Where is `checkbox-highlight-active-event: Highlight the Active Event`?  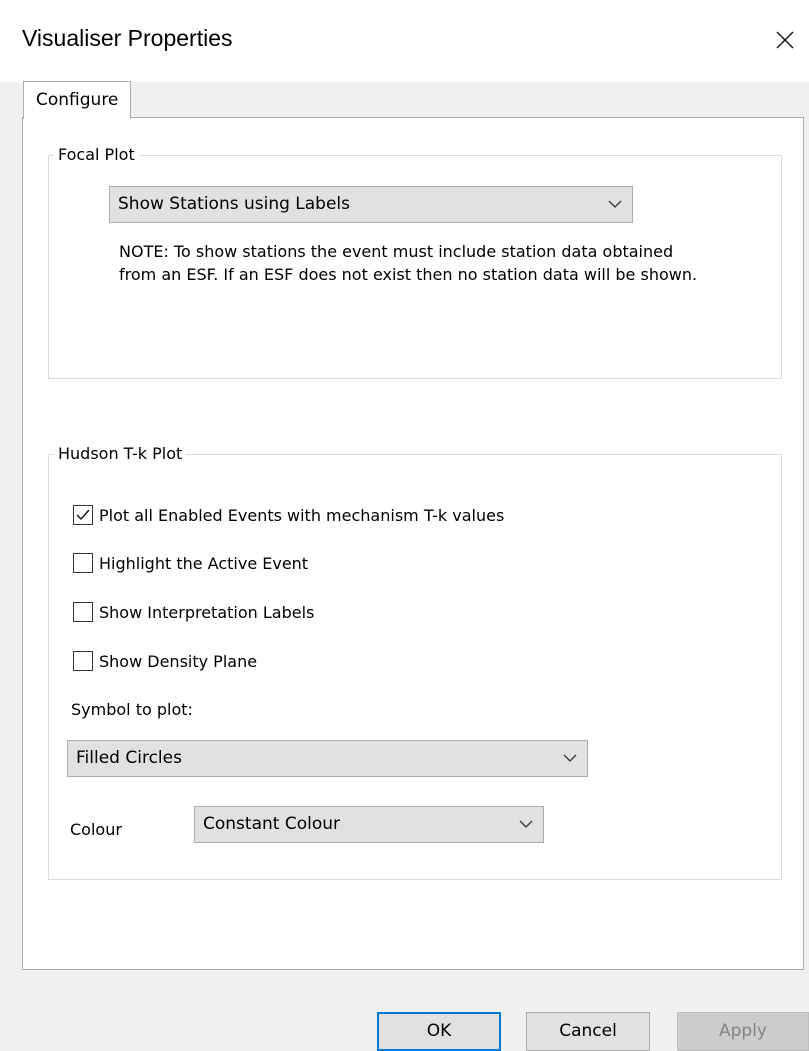
checkbox-highlight-active-event: Highlight the Active Event is located at coordinates (190, 563).